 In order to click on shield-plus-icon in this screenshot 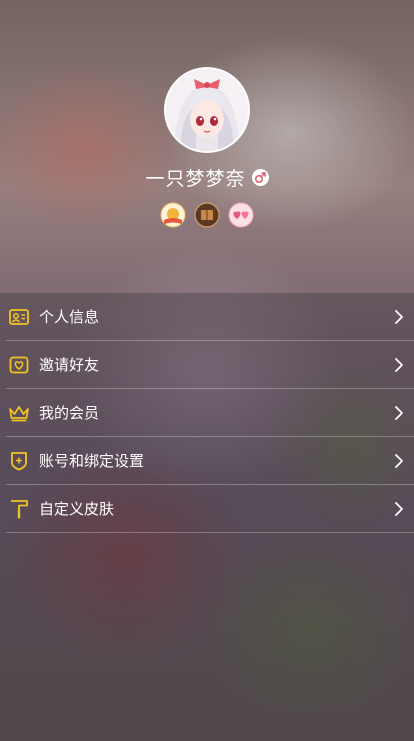, I will do `click(19, 461)`.